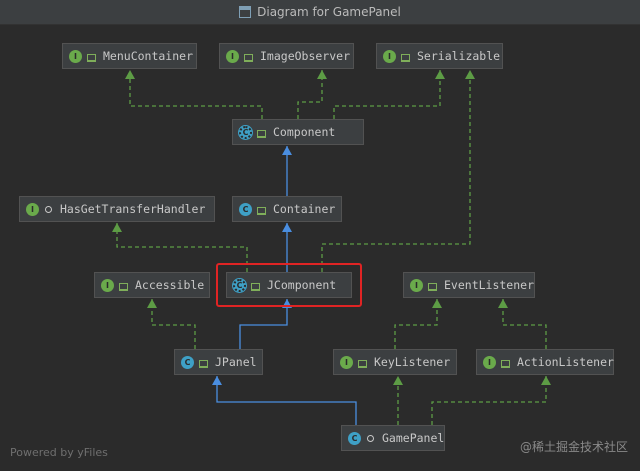  I want to click on node-label: Container, so click(304, 209).